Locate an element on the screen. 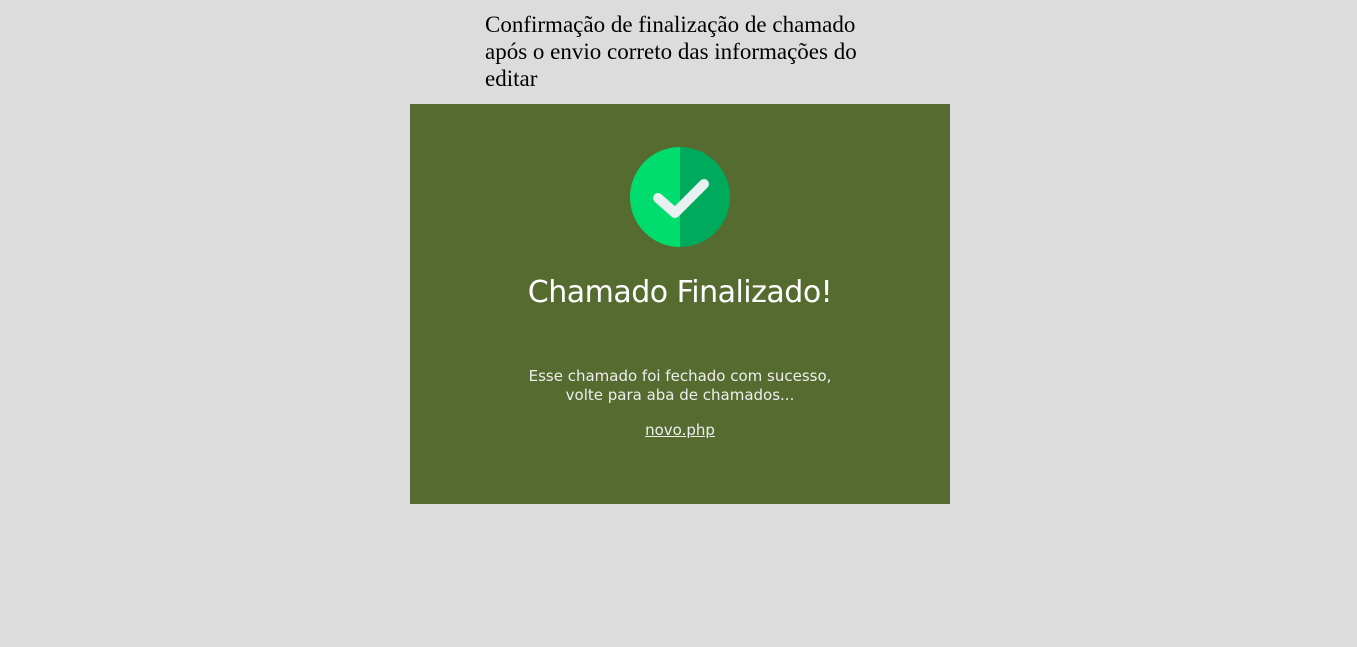 The width and height of the screenshot is (1357, 647). confirmation-title: Chamado Finalizado! is located at coordinates (680, 292).